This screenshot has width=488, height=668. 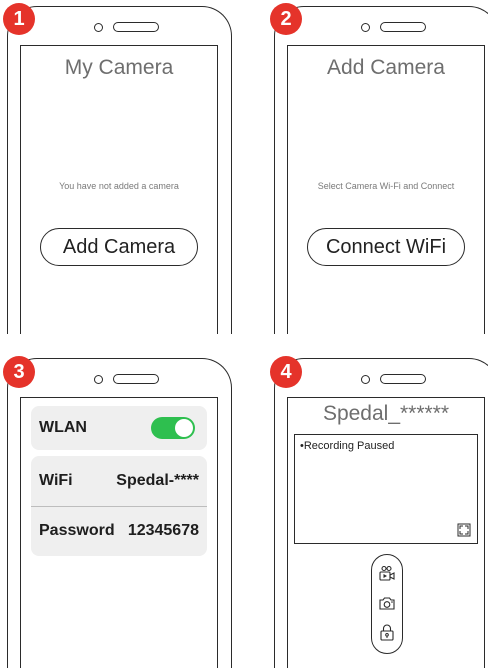 What do you see at coordinates (387, 574) in the screenshot?
I see `video-record-icon` at bounding box center [387, 574].